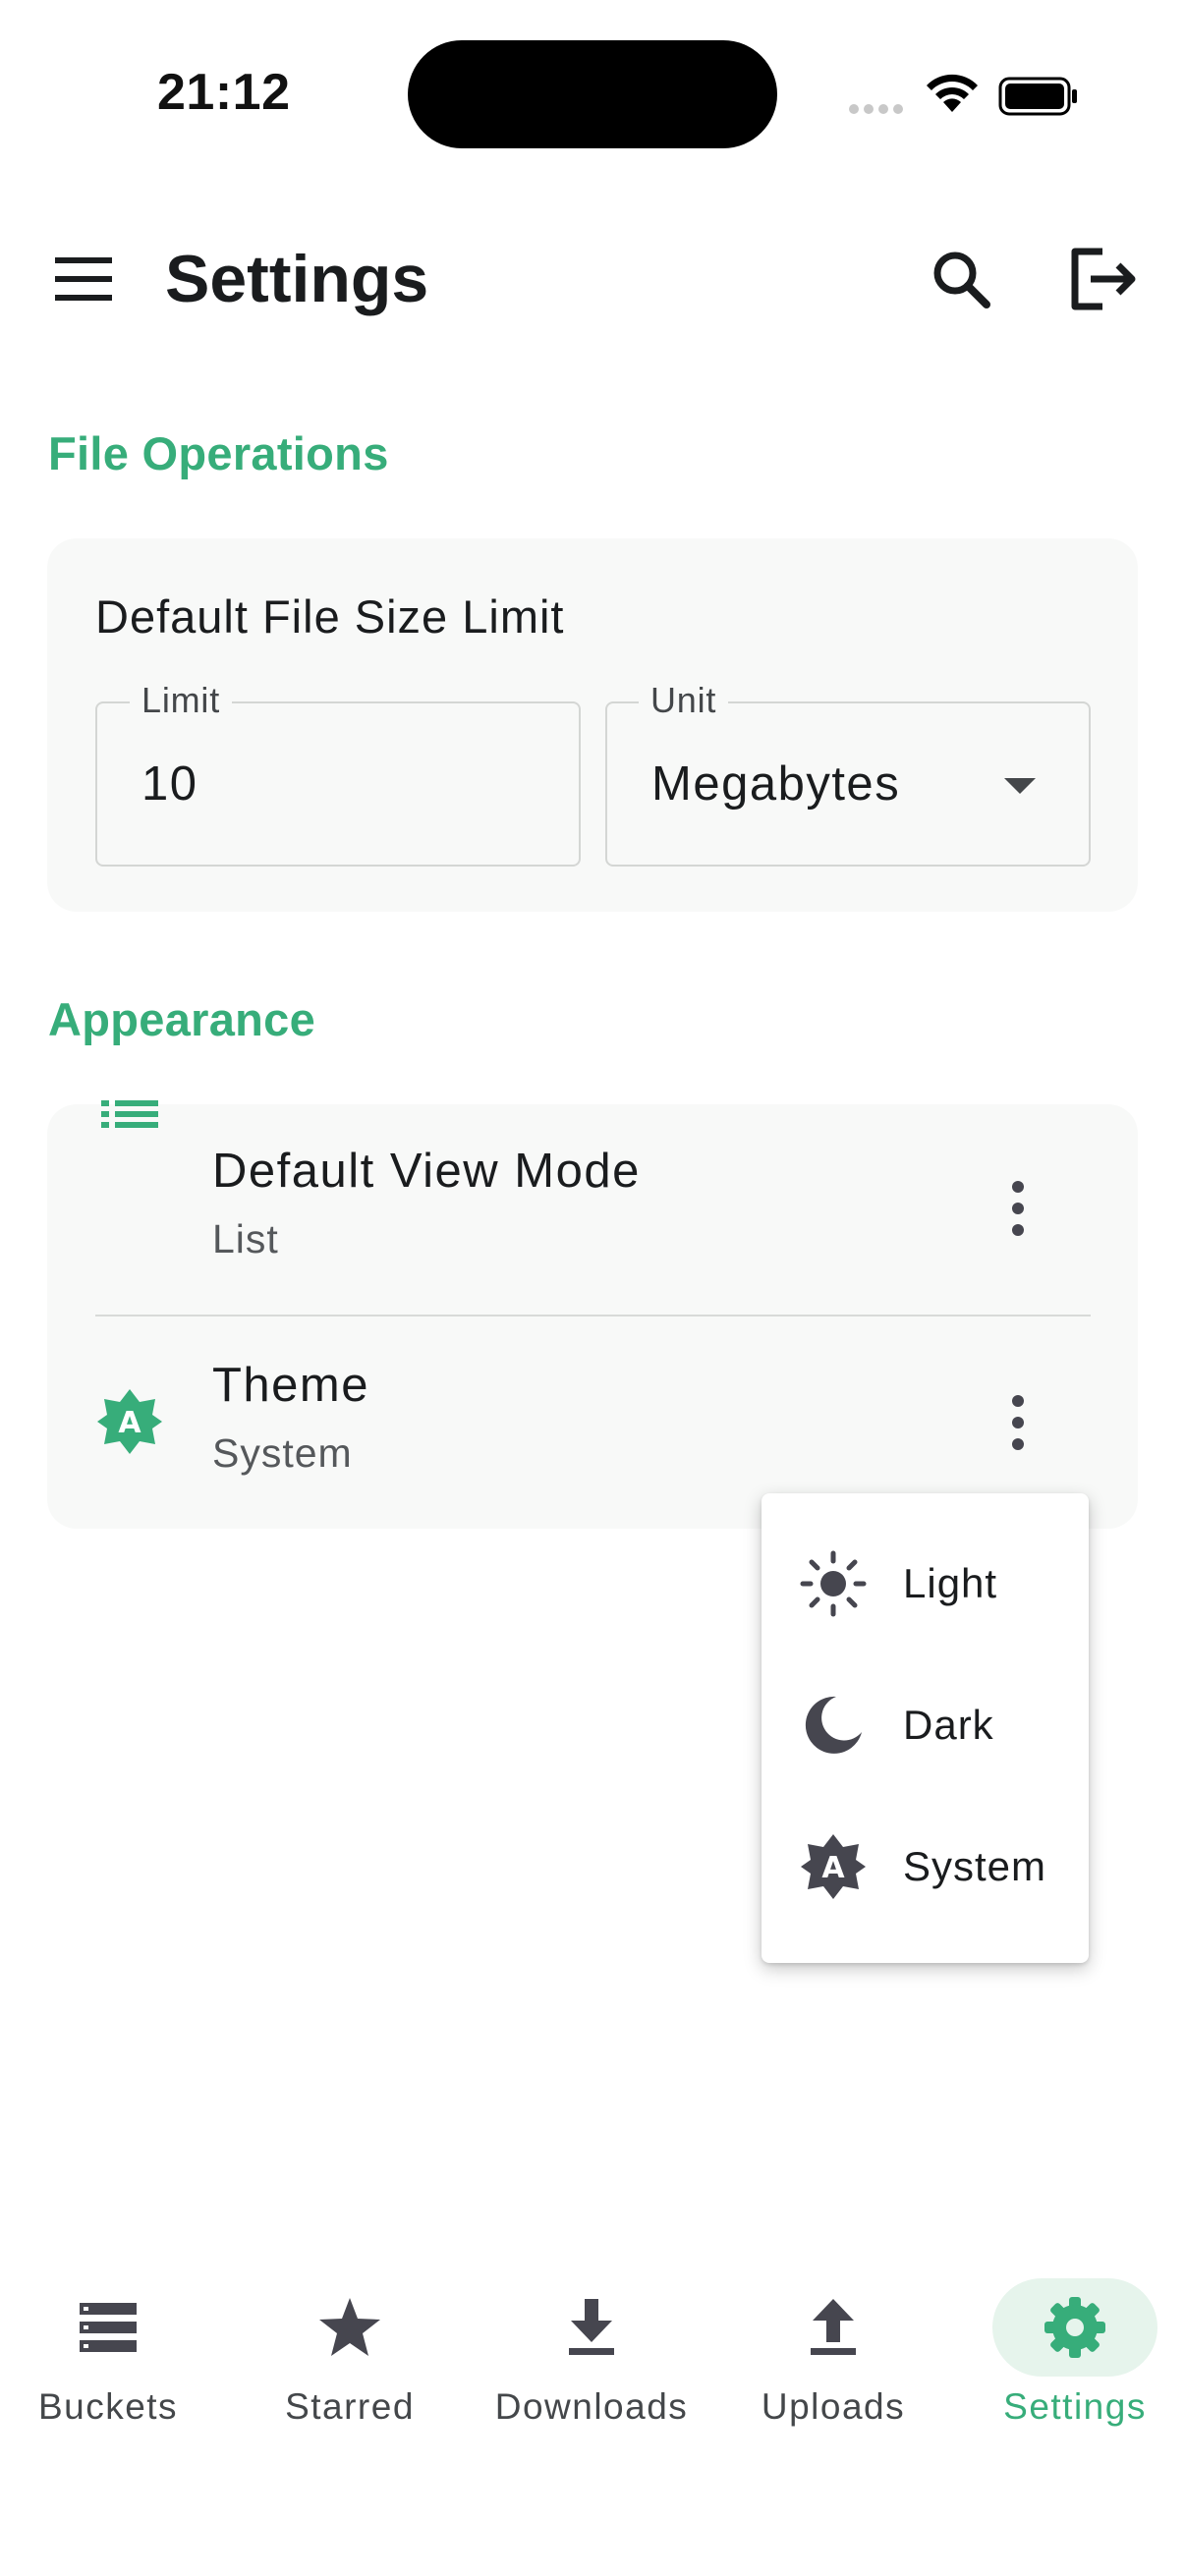  What do you see at coordinates (246, 1238) in the screenshot?
I see `view-mode-value: List` at bounding box center [246, 1238].